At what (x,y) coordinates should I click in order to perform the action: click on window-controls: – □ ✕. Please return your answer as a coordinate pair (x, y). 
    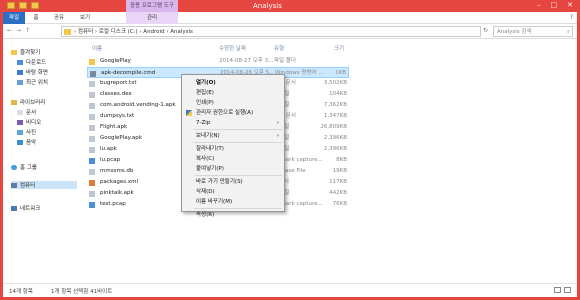
    Looking at the image, I should click on (555, 5).